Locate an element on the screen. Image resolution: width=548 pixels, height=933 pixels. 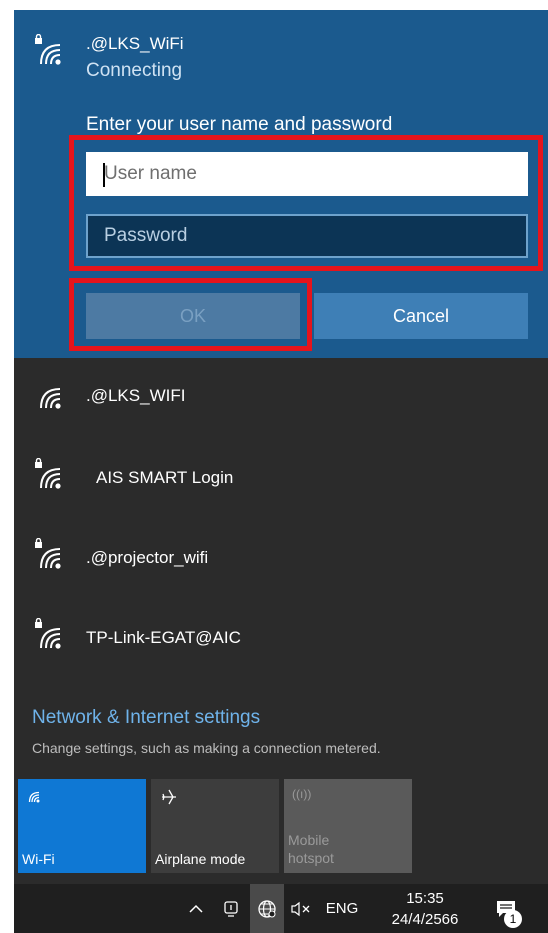
hotspot-icon: ((ı)) is located at coordinates (302, 794).